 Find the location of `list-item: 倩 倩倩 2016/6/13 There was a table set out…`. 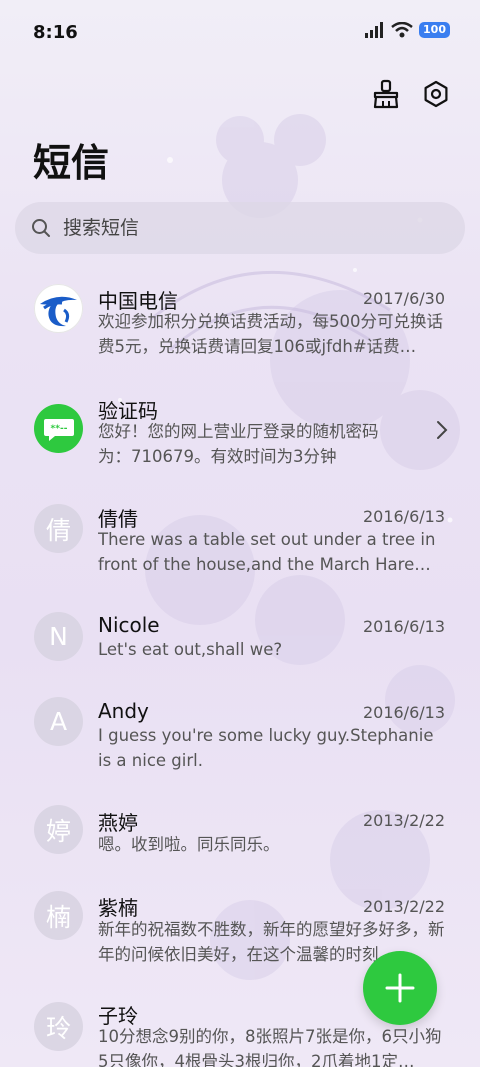

list-item: 倩 倩倩 2016/6/13 There was a table set out… is located at coordinates (240, 543).